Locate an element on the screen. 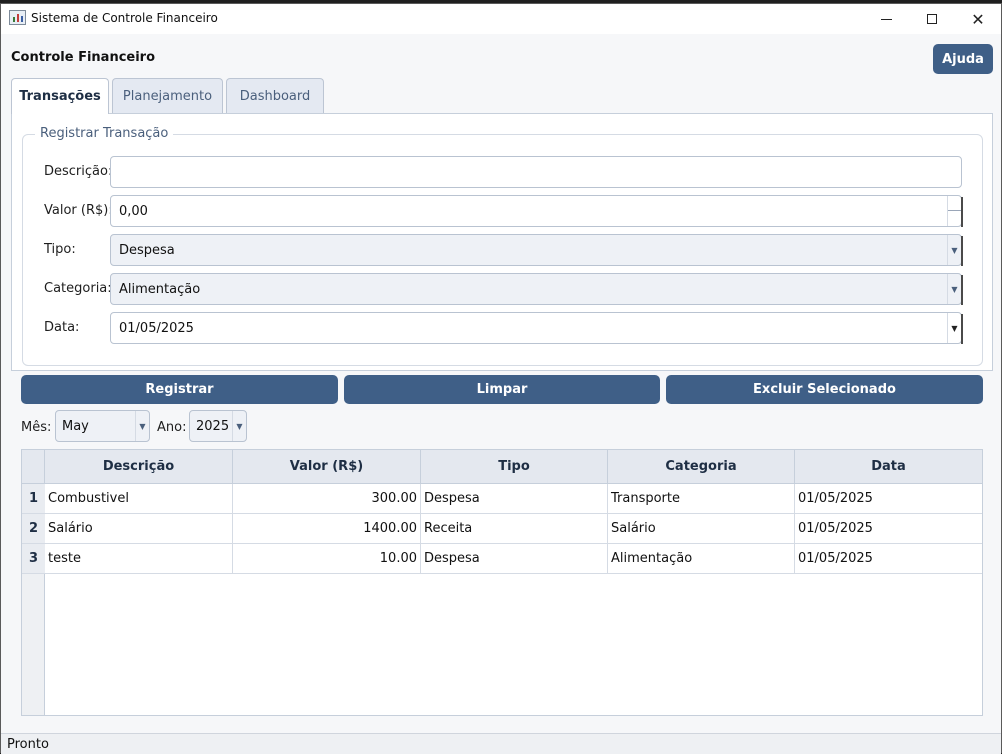 This screenshot has width=1002, height=754. year-select: 2025 ▼ is located at coordinates (218, 426).